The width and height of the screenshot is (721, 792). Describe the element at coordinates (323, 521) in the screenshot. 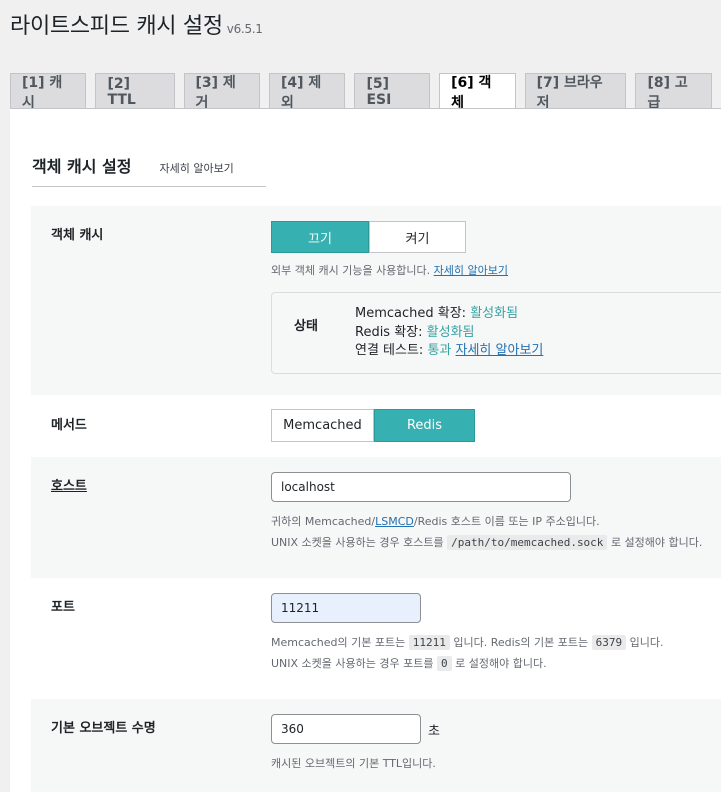

I see `host-desc1-a: 귀하의 Memcached/` at that location.